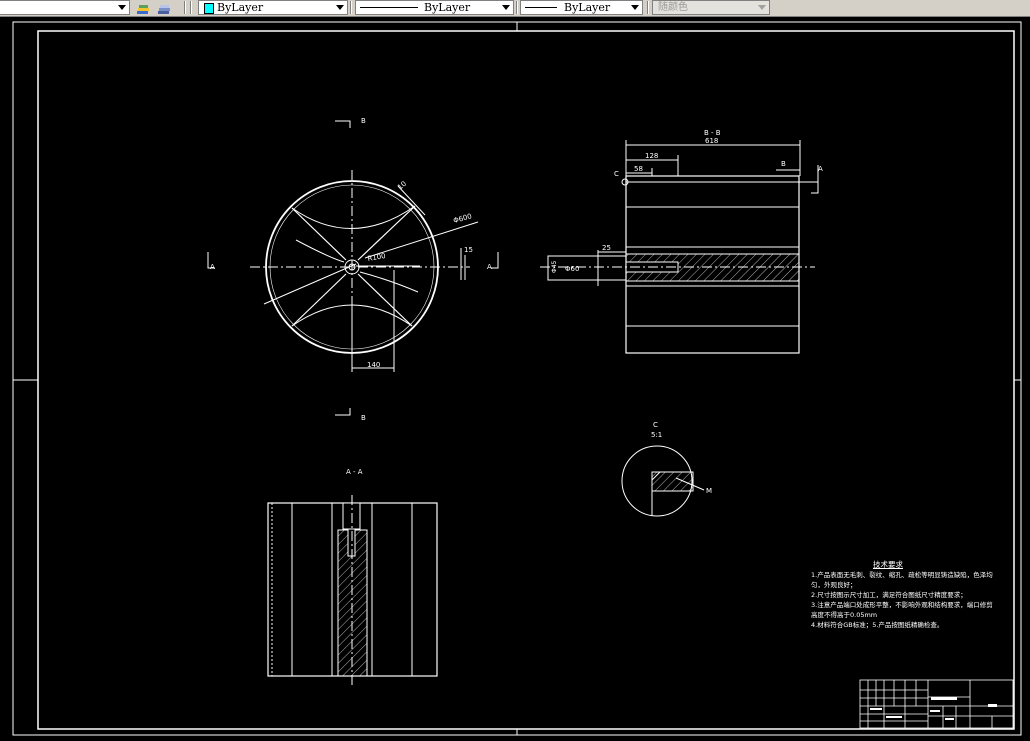 This screenshot has height=741, width=1030. What do you see at coordinates (352, 590) in the screenshot?
I see `section-aa-view` at bounding box center [352, 590].